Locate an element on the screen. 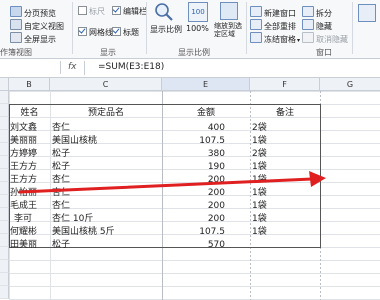  headings-checkbox: 标题 is located at coordinates (125, 32).